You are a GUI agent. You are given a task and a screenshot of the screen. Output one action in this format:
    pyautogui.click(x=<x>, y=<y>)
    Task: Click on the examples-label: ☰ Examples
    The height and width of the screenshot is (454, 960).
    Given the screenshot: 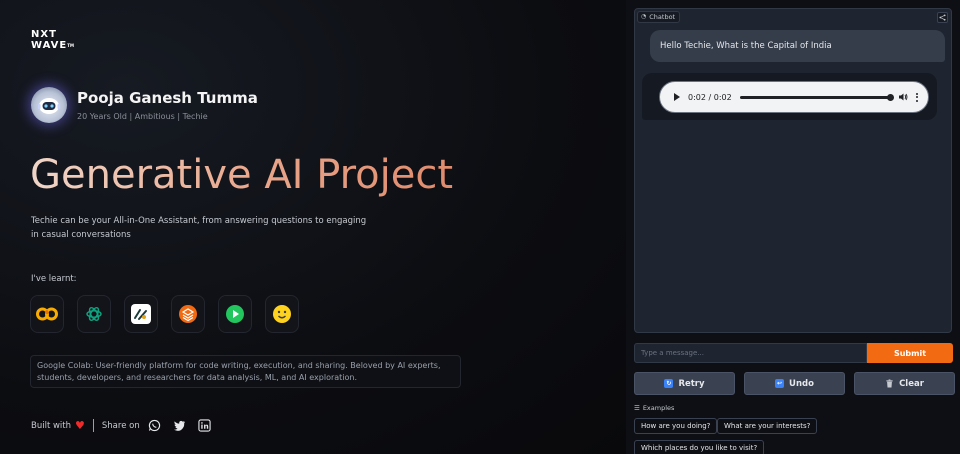 What is the action you would take?
    pyautogui.click(x=654, y=408)
    